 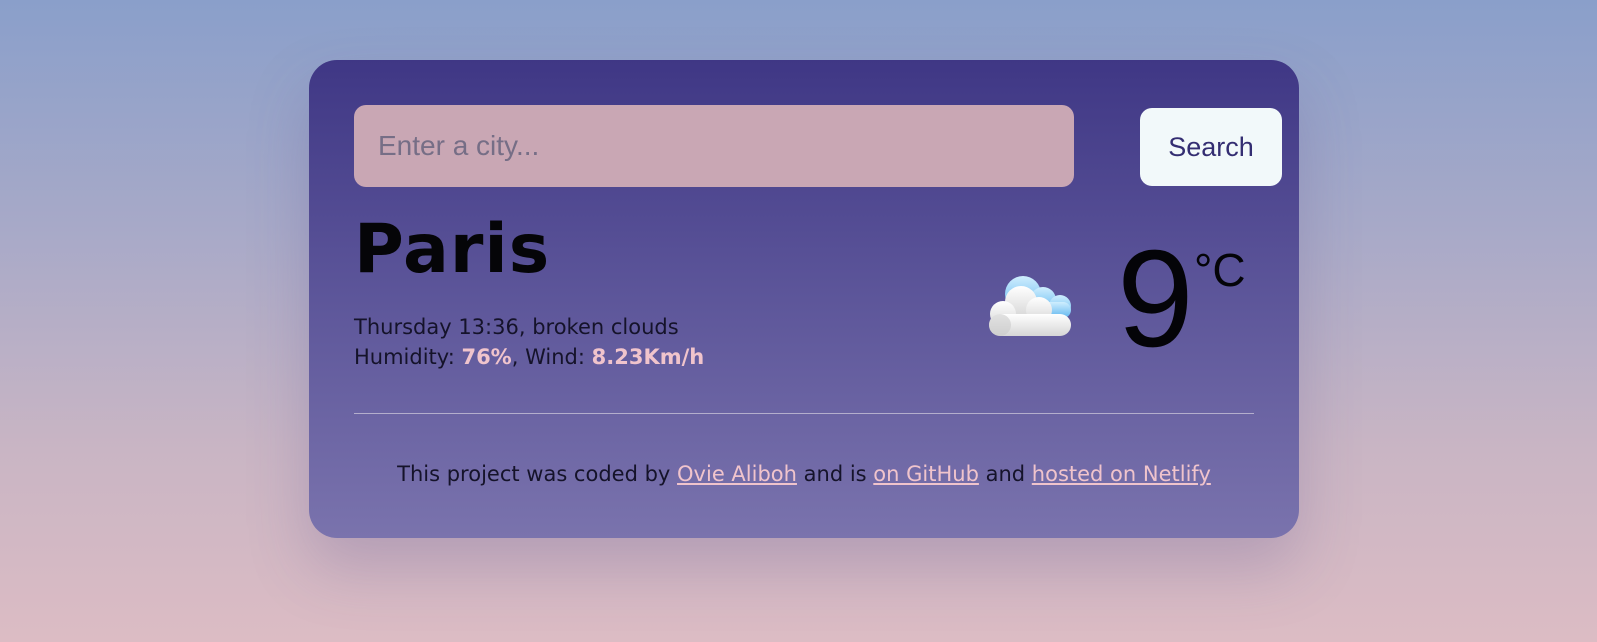 I want to click on humidity-value: 76%, so click(x=486, y=357).